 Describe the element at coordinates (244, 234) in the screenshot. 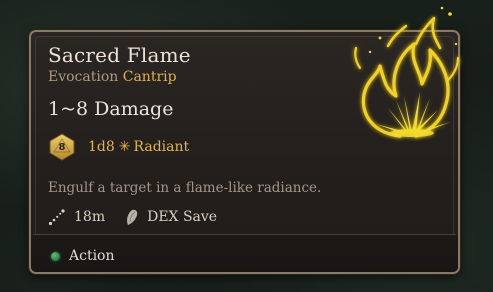

I see `footer-divider` at that location.